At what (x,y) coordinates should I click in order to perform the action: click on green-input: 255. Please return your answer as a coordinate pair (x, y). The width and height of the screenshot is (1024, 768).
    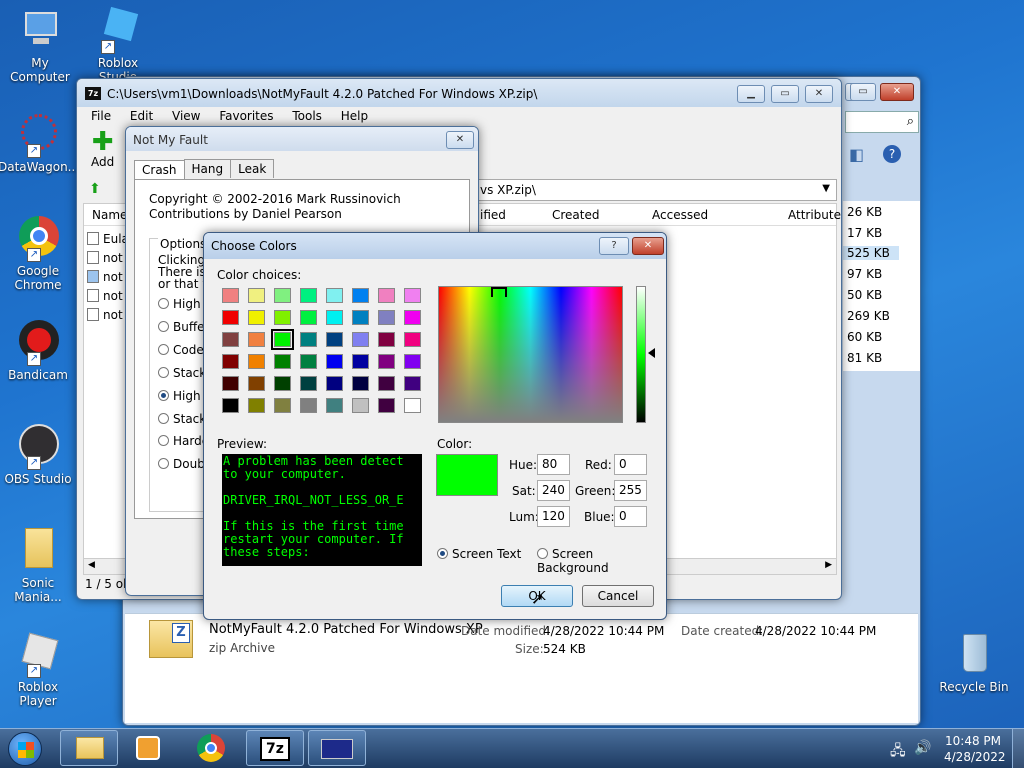
    Looking at the image, I should click on (630, 490).